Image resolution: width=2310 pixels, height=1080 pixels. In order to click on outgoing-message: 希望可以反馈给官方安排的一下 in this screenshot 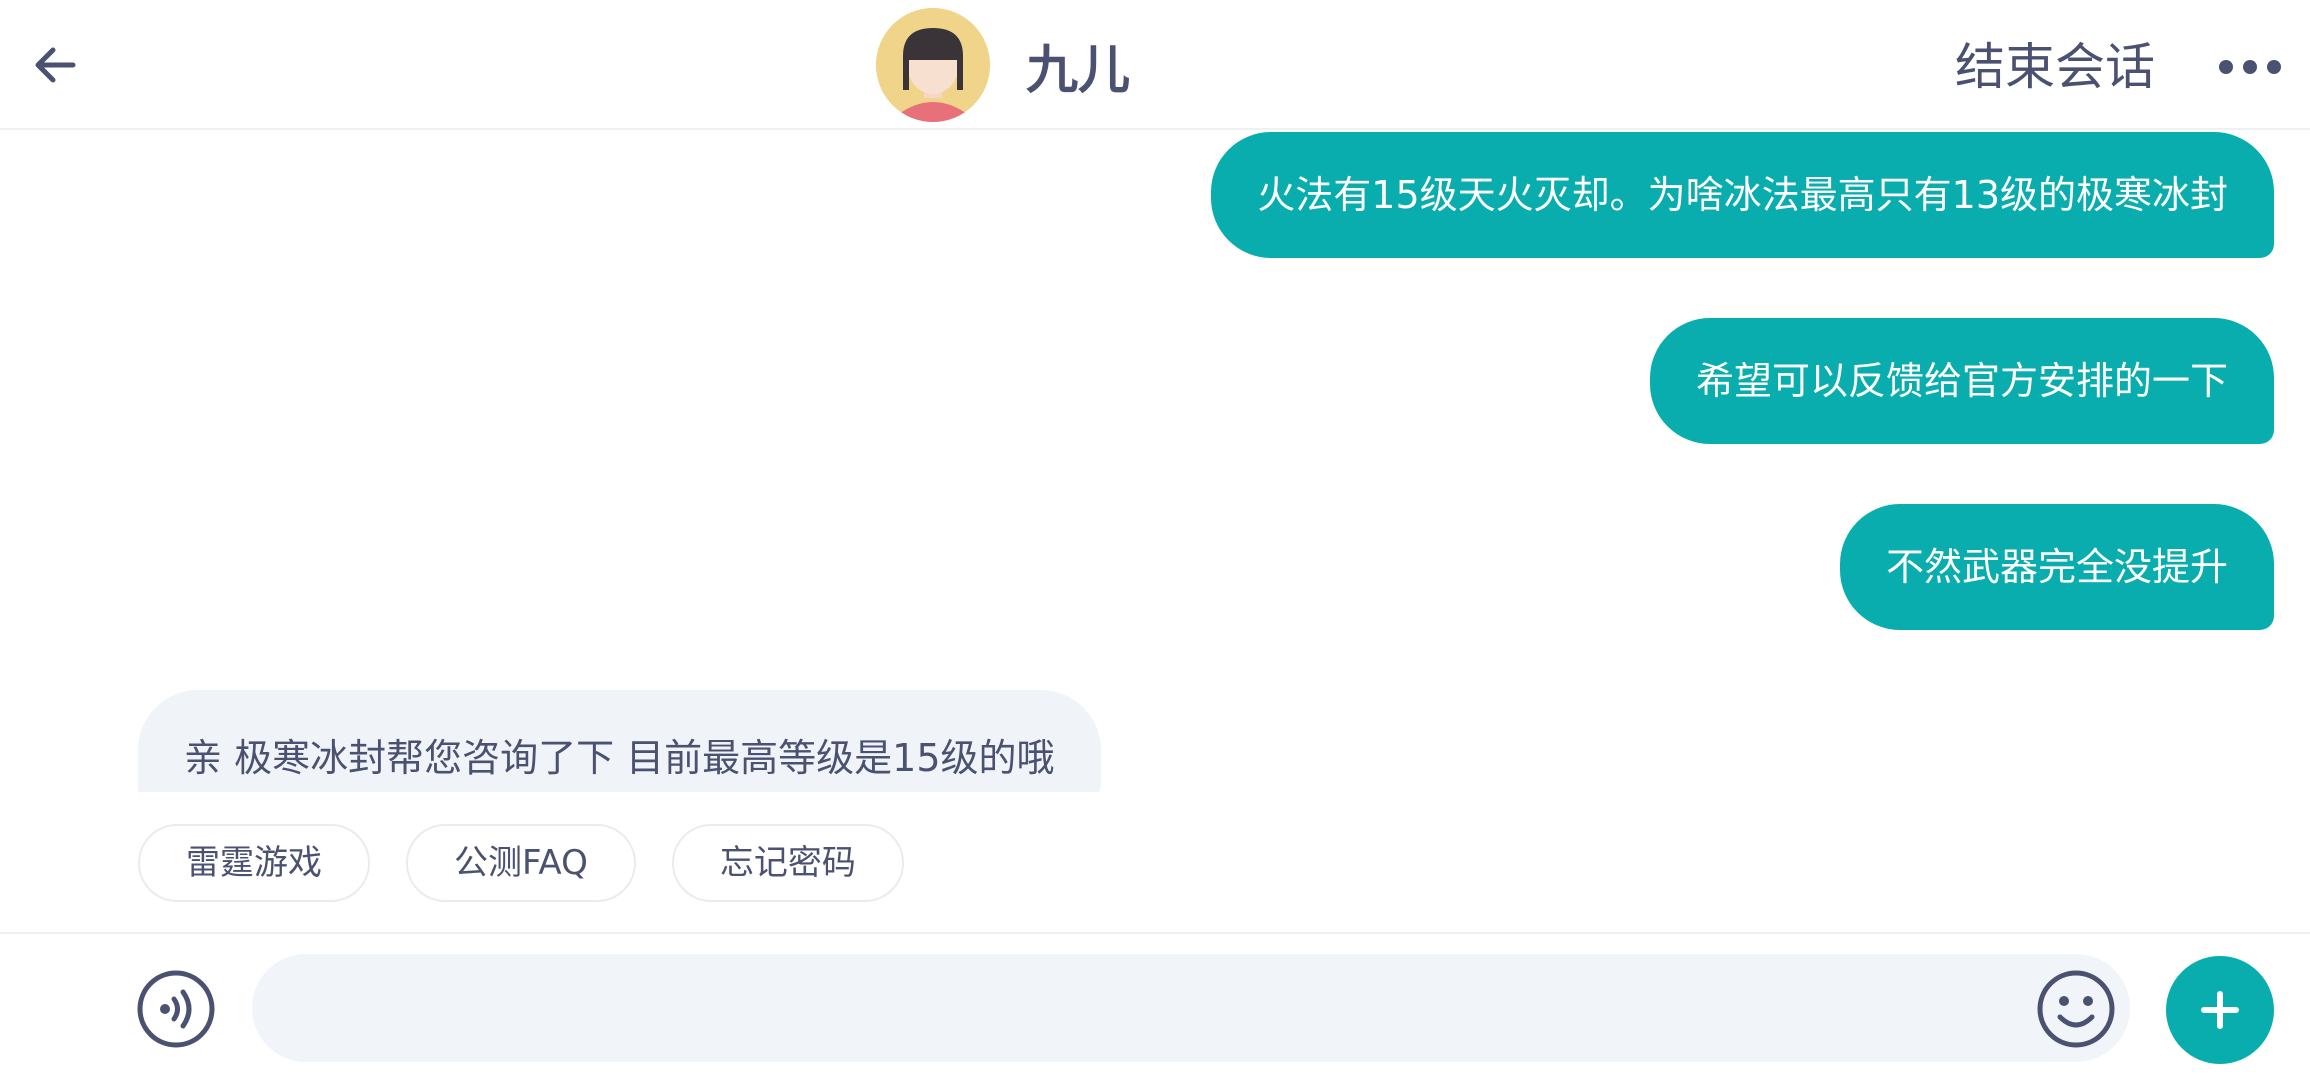, I will do `click(1961, 381)`.